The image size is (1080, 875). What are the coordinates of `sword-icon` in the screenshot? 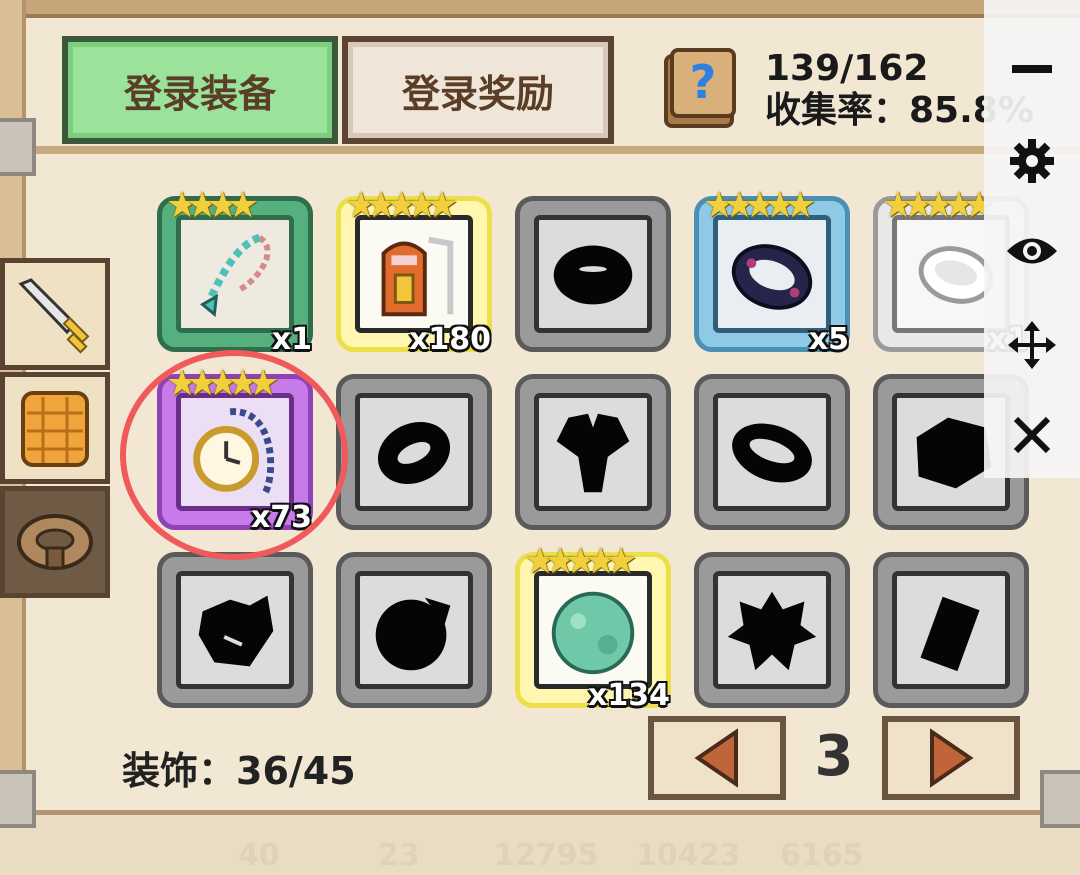 It's located at (54, 316).